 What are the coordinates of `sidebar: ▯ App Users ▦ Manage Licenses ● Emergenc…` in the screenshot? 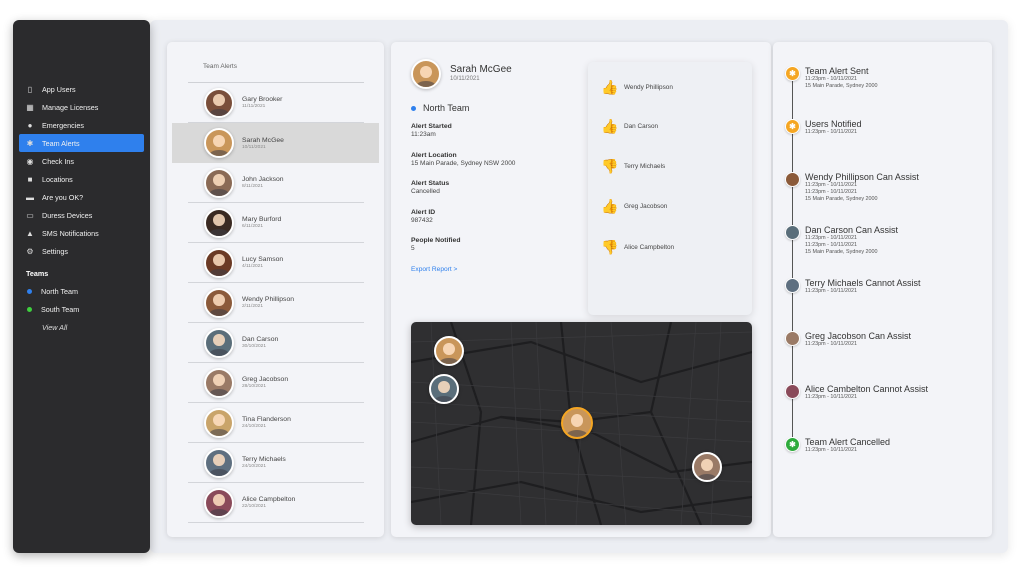 It's located at (81, 286).